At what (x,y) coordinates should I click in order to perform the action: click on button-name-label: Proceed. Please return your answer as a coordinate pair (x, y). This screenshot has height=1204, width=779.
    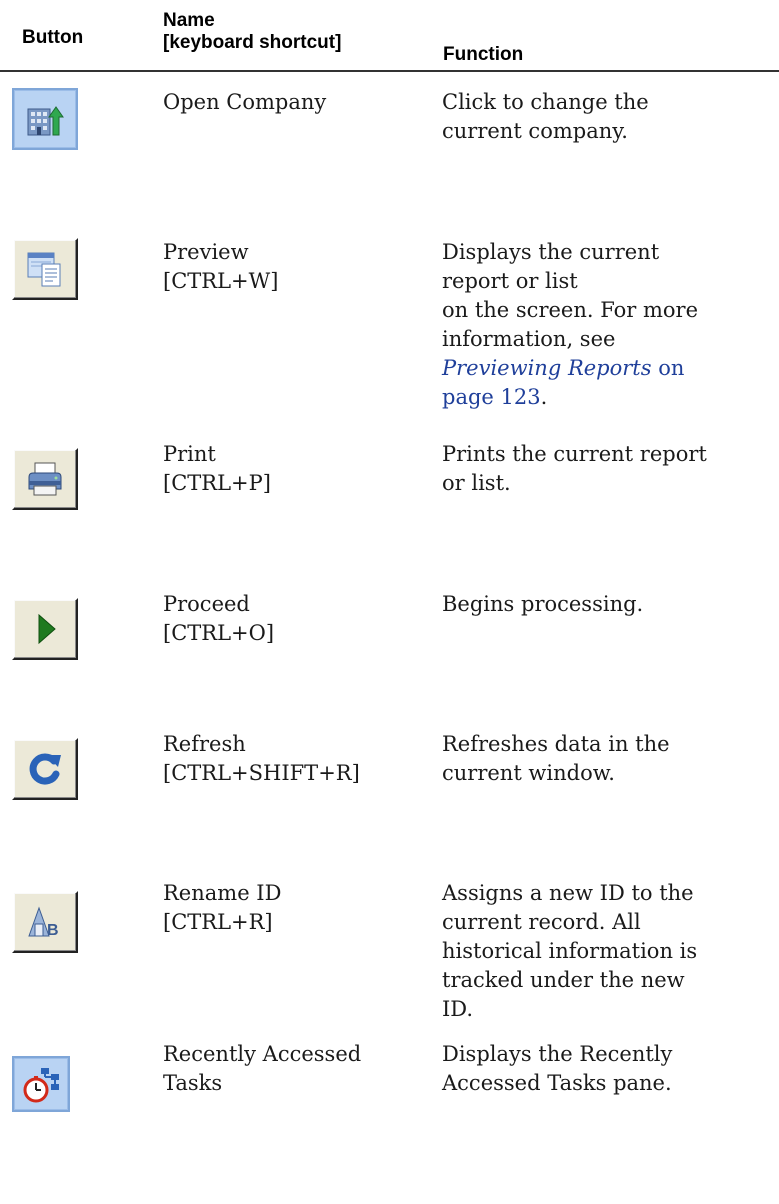
    Looking at the image, I should click on (206, 604).